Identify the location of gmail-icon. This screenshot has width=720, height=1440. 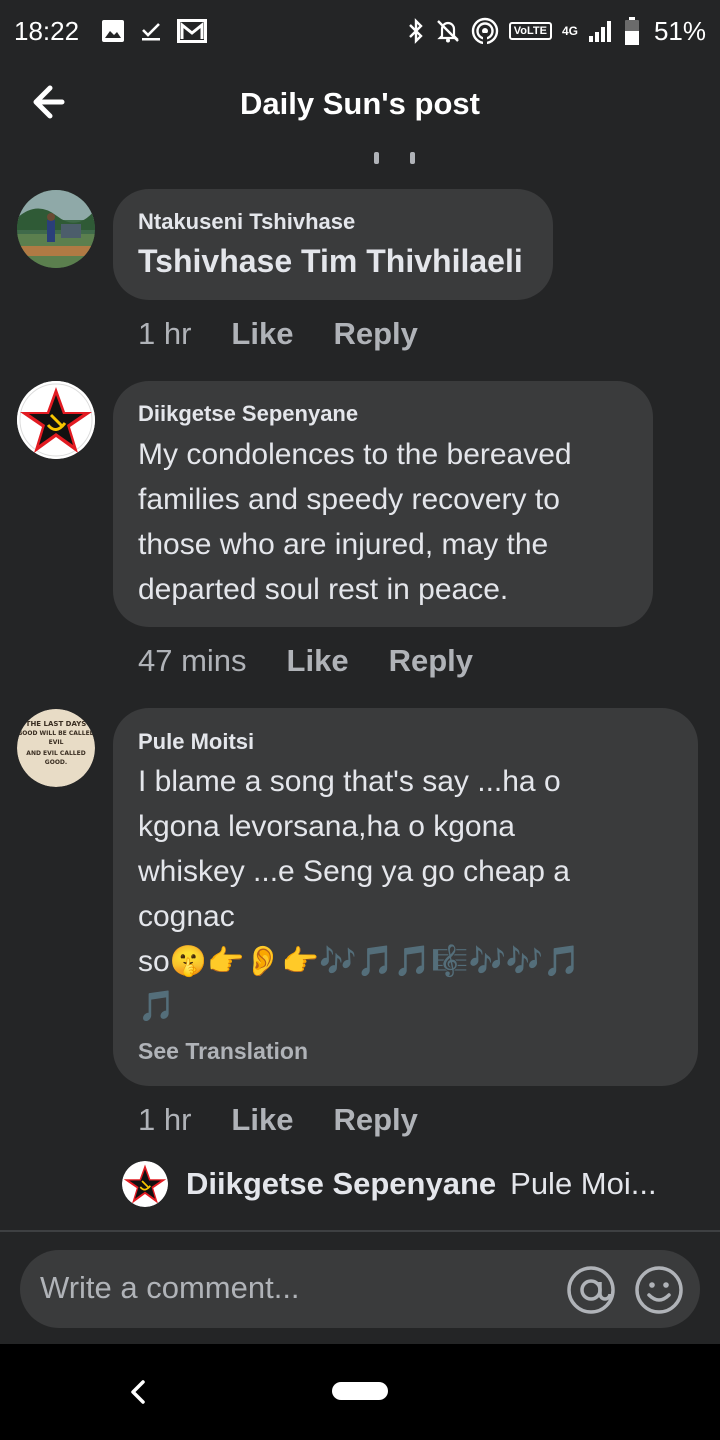
(192, 31).